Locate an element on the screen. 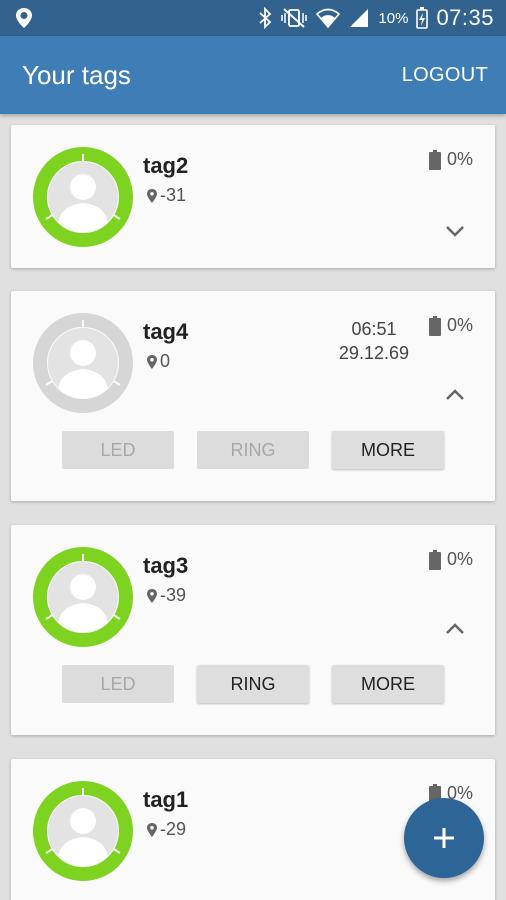 This screenshot has height=900, width=506. tag-rssi: -39 is located at coordinates (166, 595).